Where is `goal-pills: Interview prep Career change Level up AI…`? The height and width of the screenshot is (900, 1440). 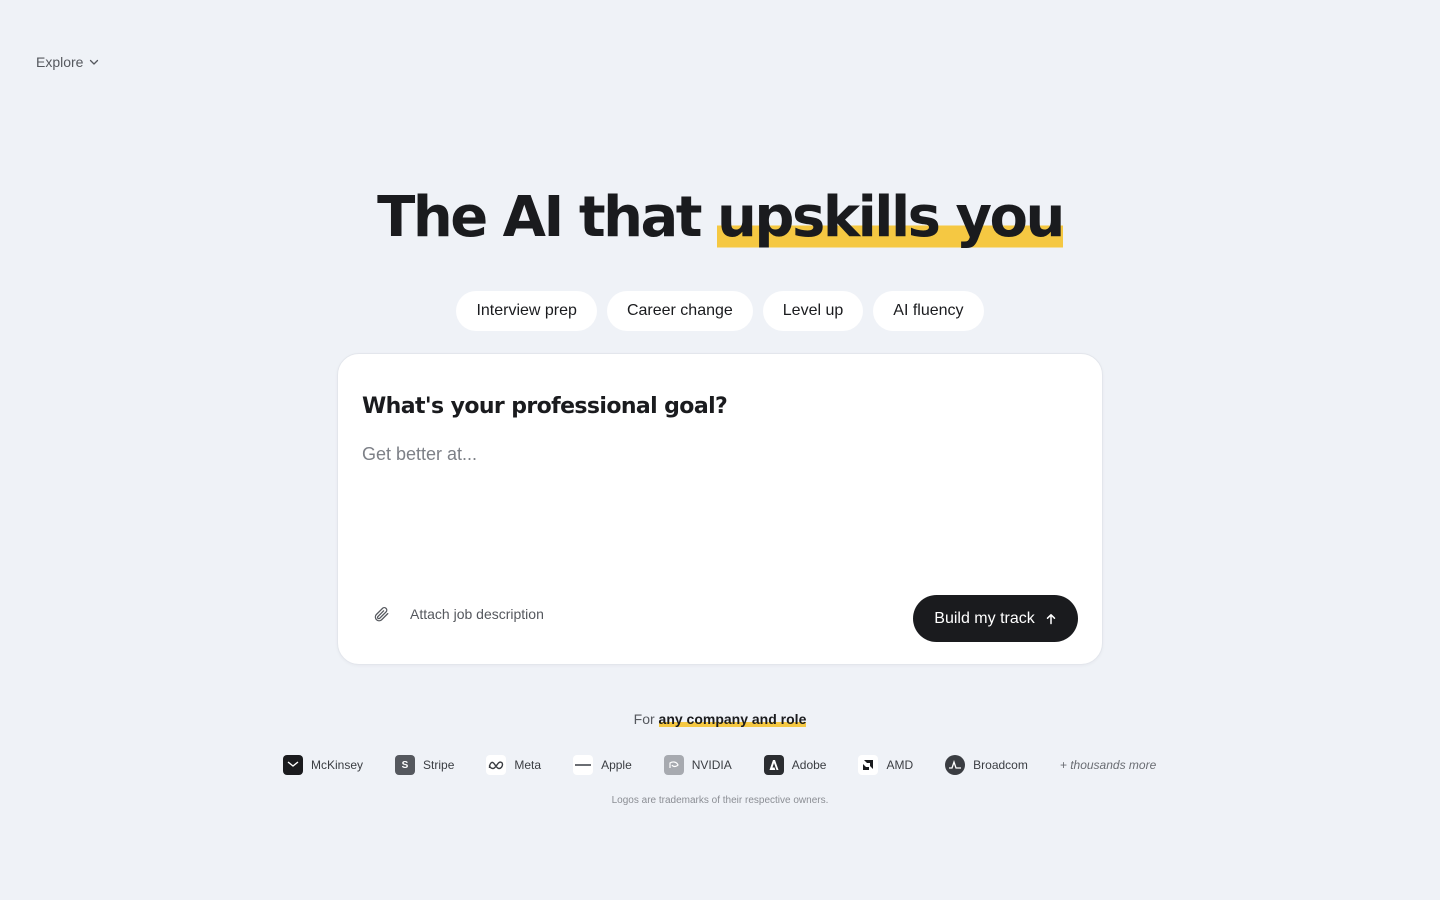 goal-pills: Interview prep Career change Level up AI… is located at coordinates (720, 311).